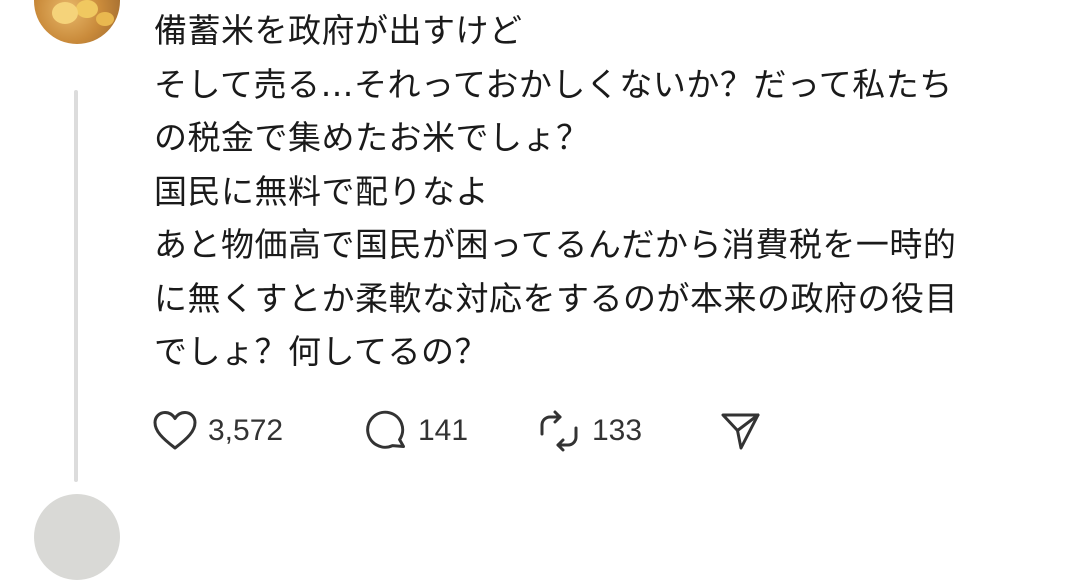  I want to click on share-button, so click(740, 431).